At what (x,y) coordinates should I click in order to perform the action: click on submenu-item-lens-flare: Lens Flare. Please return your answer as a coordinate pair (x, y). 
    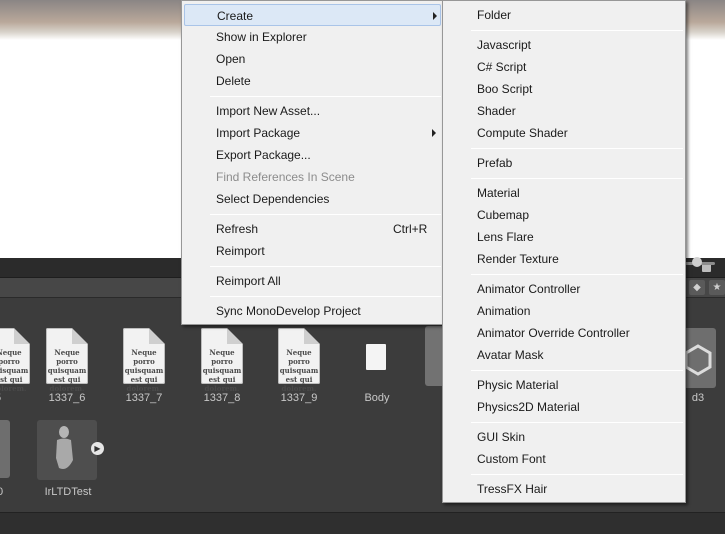
    Looking at the image, I should click on (505, 237).